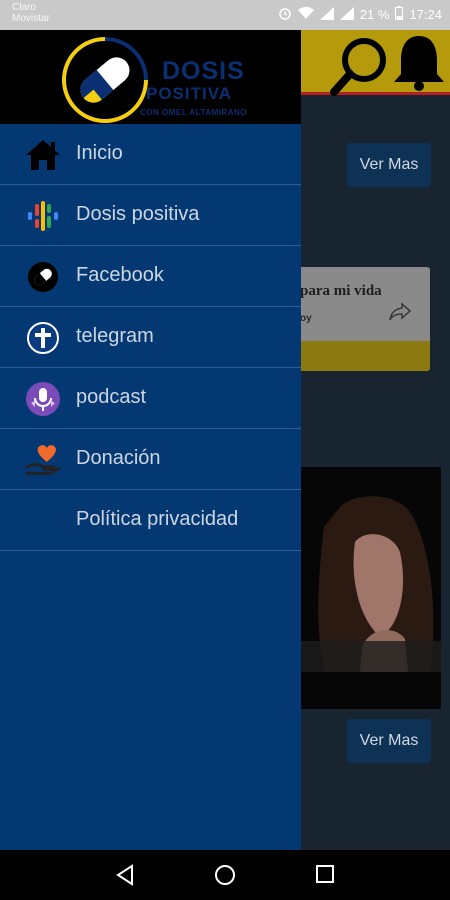 The width and height of the screenshot is (450, 900). I want to click on battery-icon, so click(399, 14).